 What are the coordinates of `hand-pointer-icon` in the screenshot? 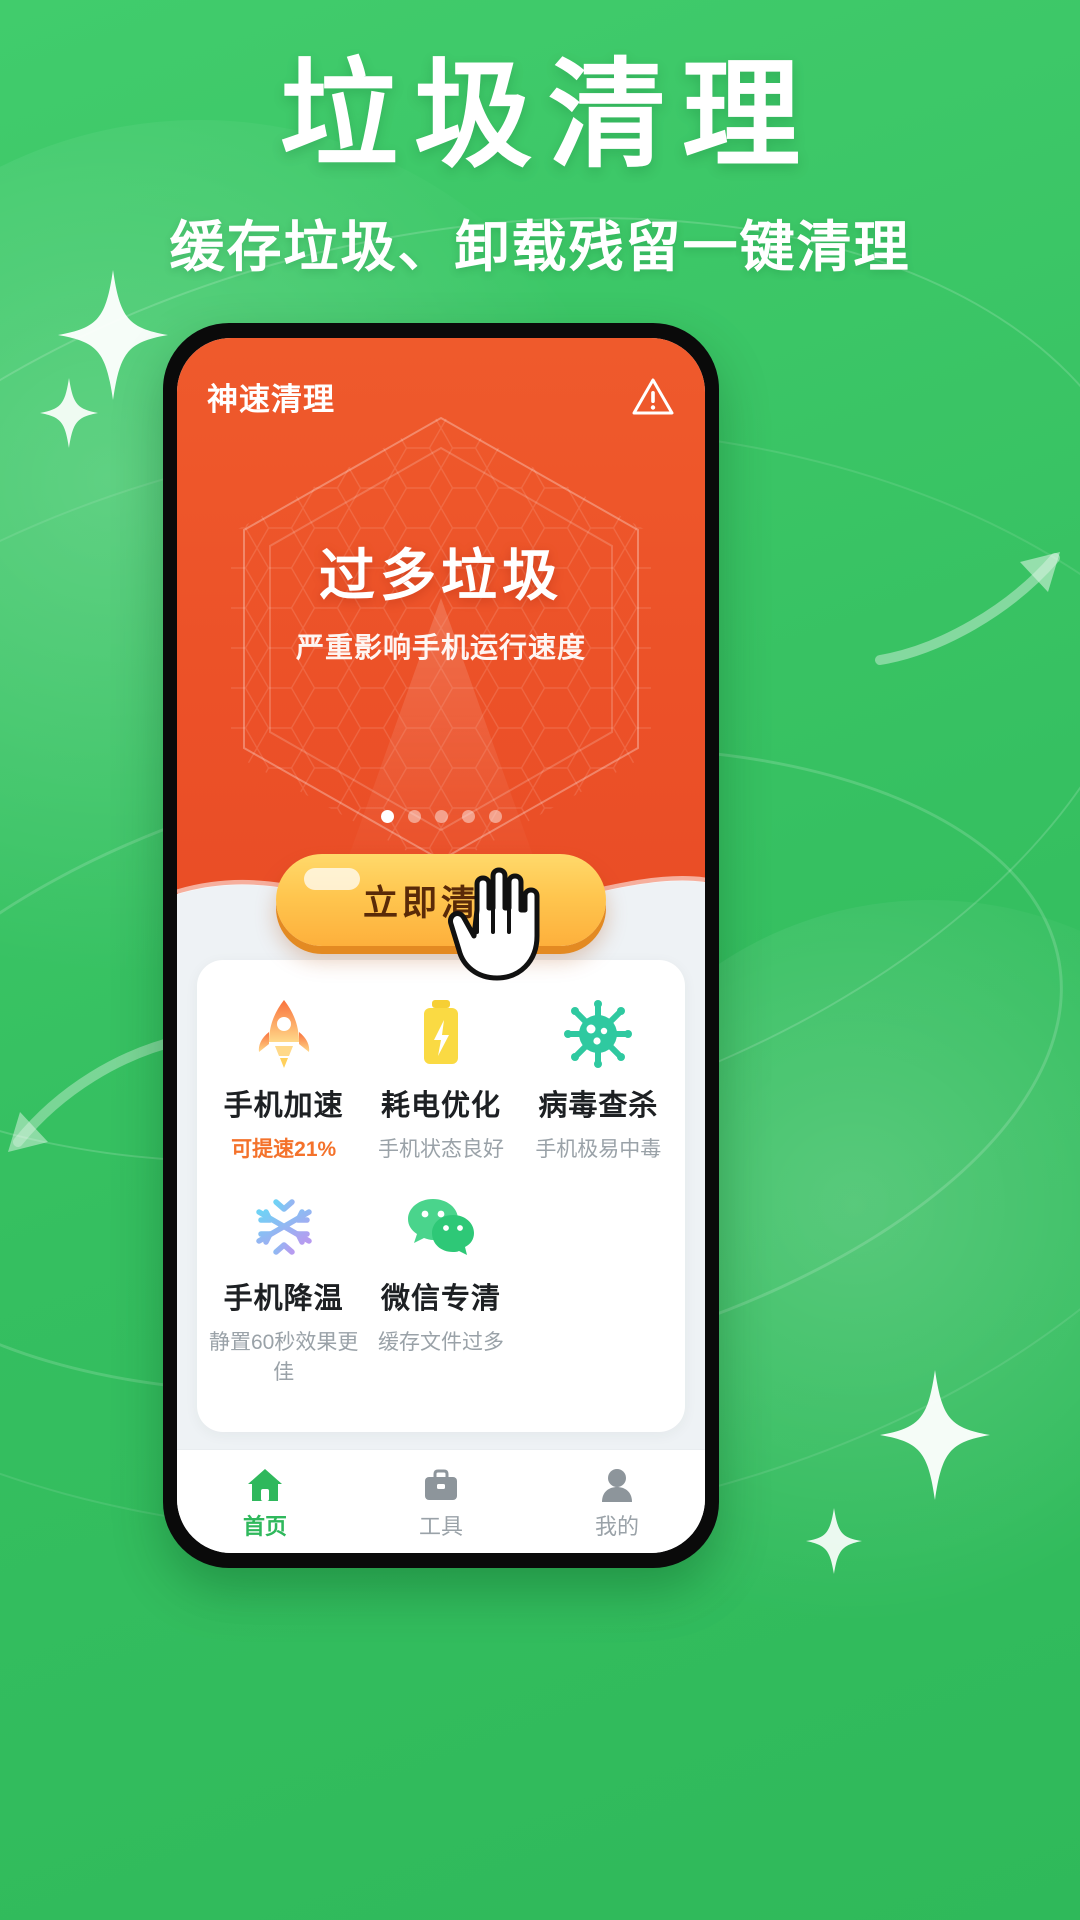 It's located at (494, 924).